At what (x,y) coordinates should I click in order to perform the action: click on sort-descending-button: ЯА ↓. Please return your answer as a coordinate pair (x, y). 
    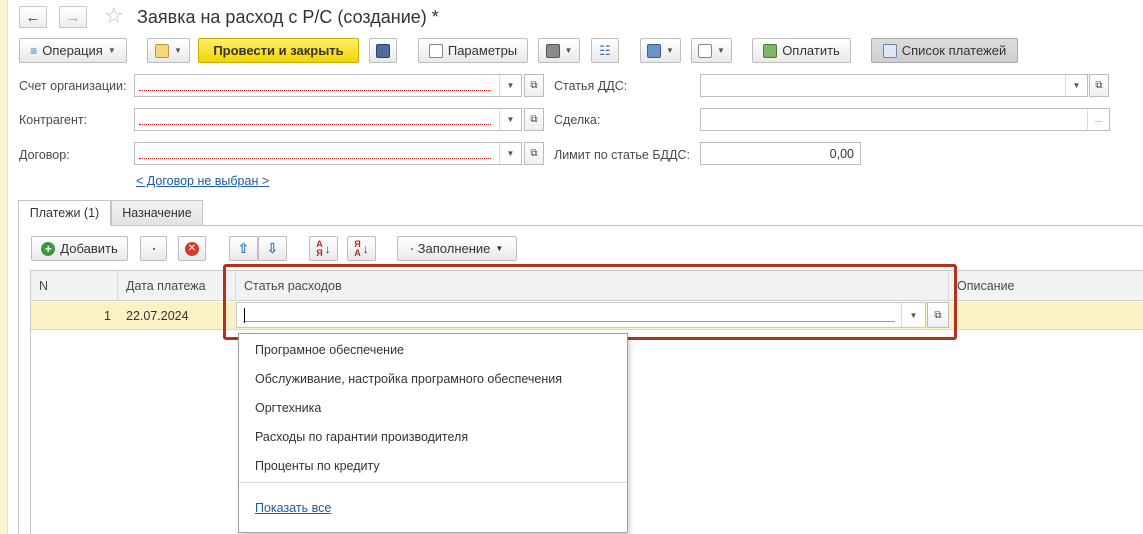
    Looking at the image, I should click on (361, 248).